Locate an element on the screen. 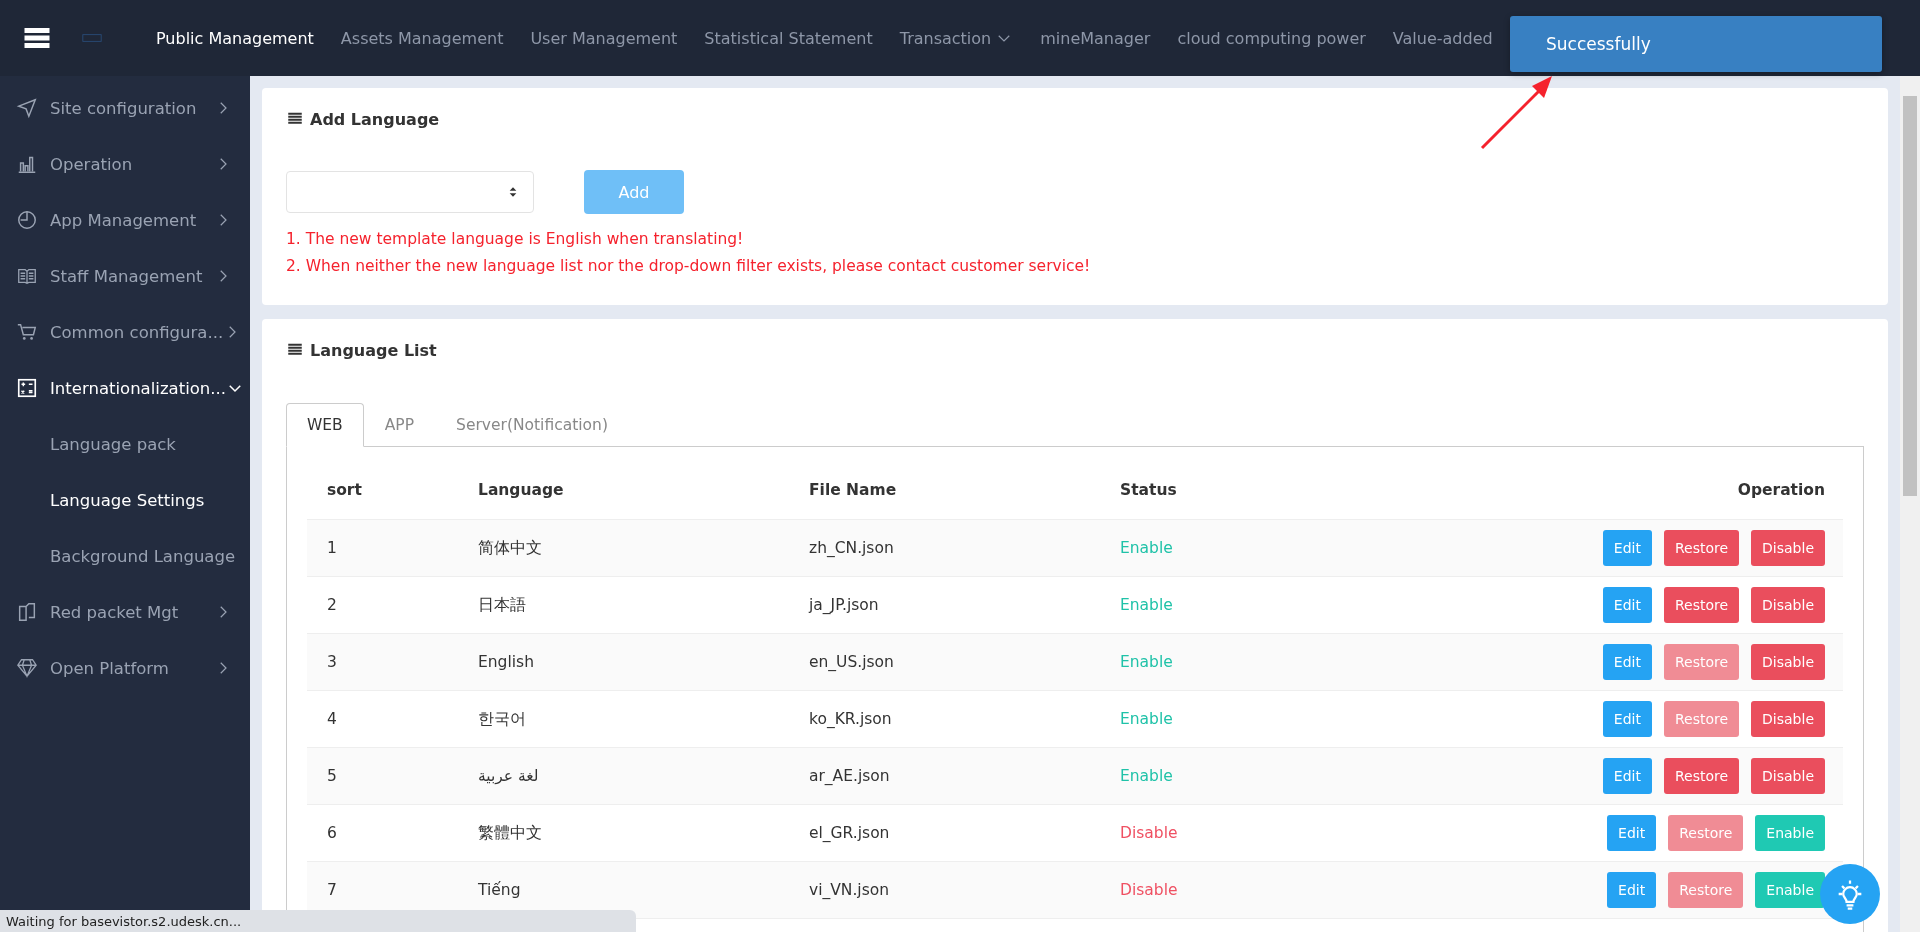  sidebar-item: App Management is located at coordinates (125, 220).